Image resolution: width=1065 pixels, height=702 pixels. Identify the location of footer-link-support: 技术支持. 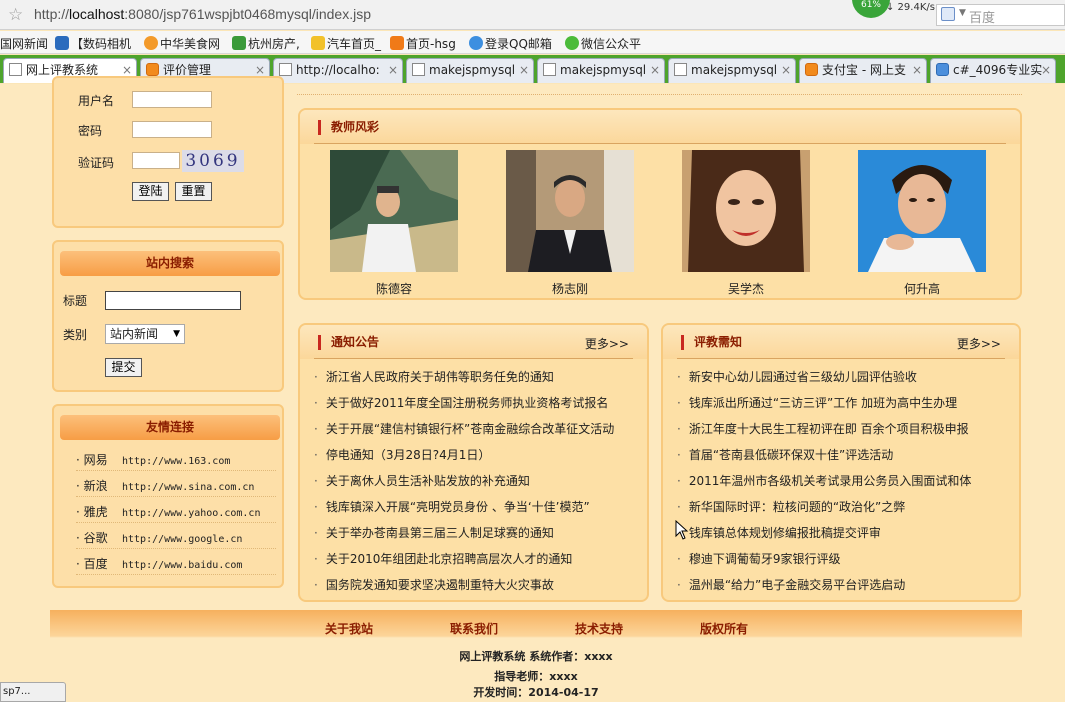
(599, 628).